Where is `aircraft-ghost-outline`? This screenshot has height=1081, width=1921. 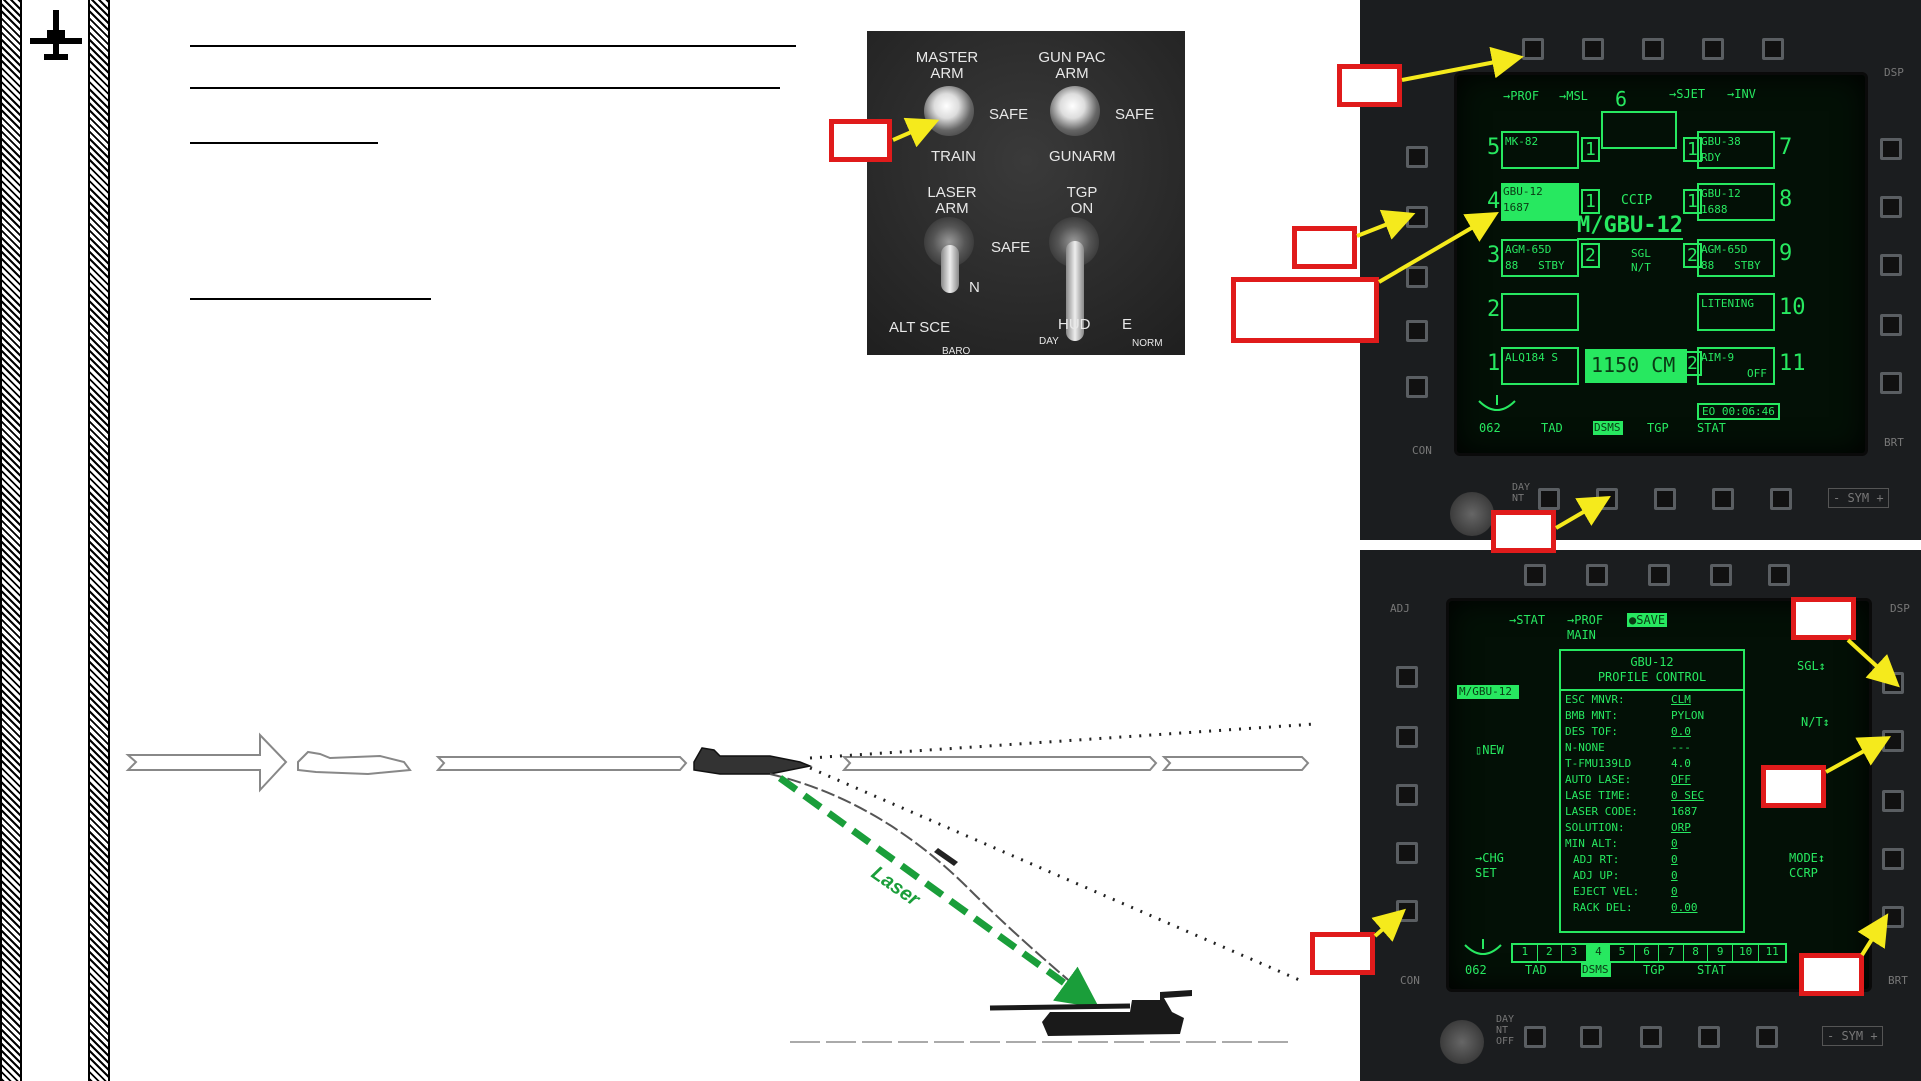 aircraft-ghost-outline is located at coordinates (354, 763).